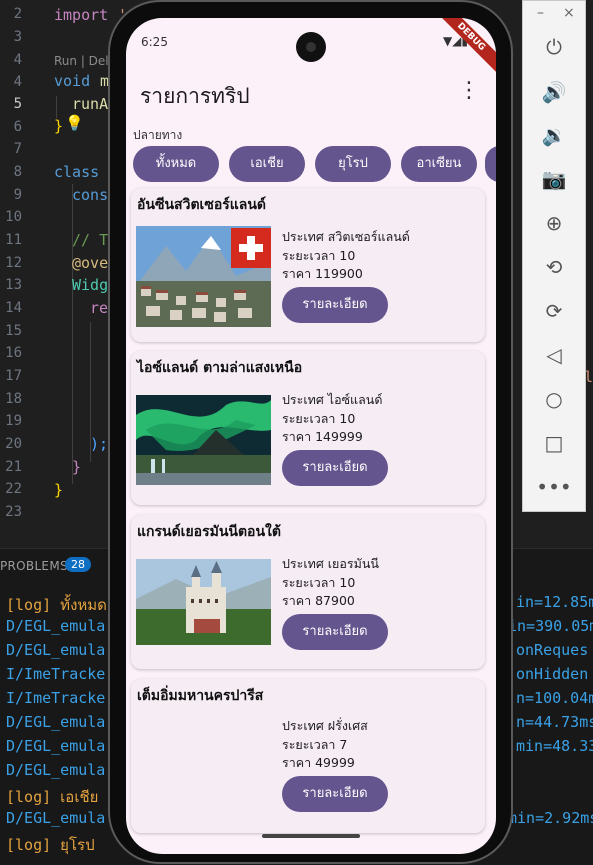 The height and width of the screenshot is (865, 593). Describe the element at coordinates (13, 217) in the screenshot. I see `line-number: 10` at that location.